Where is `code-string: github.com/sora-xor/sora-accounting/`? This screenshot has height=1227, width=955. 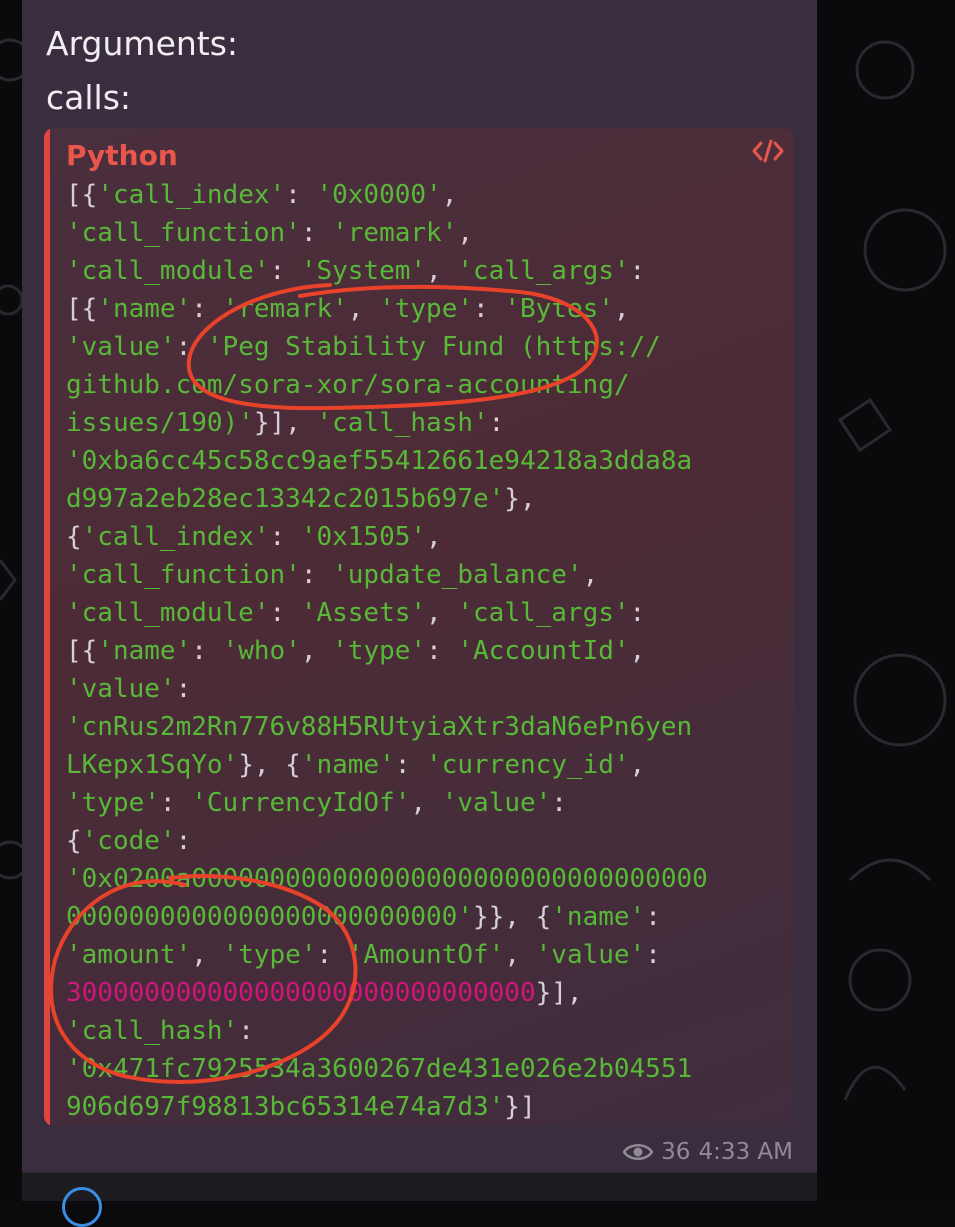 code-string: github.com/sora-xor/sora-accounting/ is located at coordinates (348, 385).